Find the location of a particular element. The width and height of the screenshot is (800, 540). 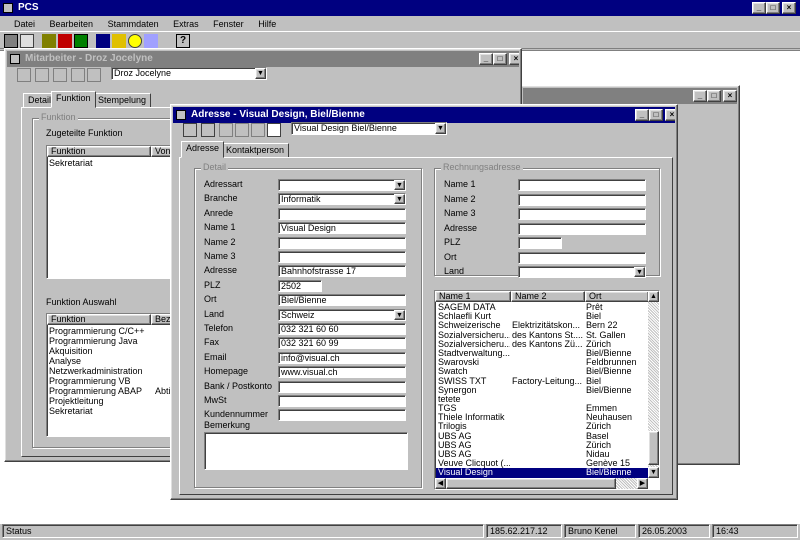

address-list-row: SAGEM DATA Prêt is located at coordinates (542, 307).